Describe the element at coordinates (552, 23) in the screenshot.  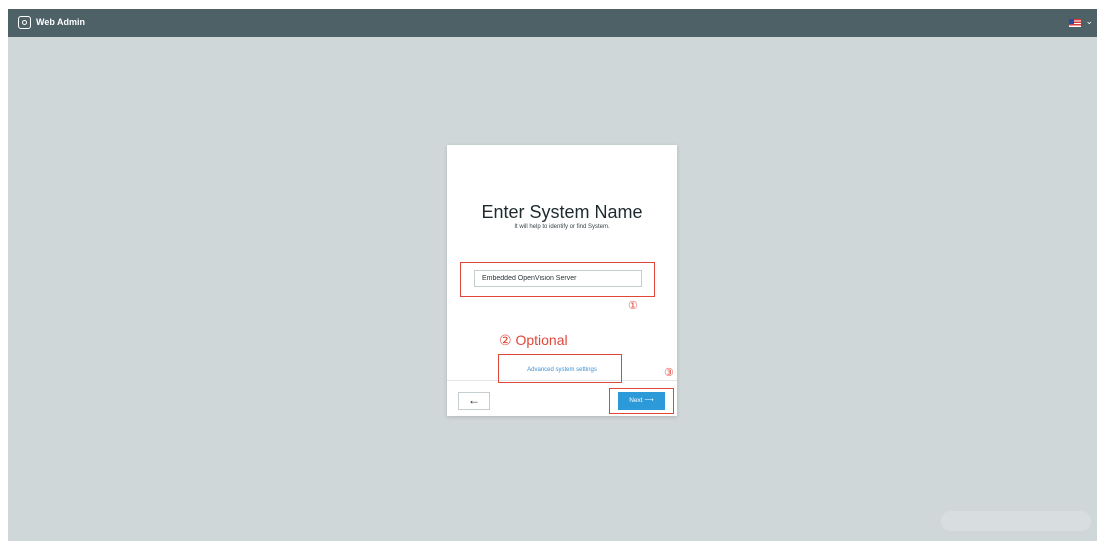
I see `top-bar: Web Admin ⌄` at that location.